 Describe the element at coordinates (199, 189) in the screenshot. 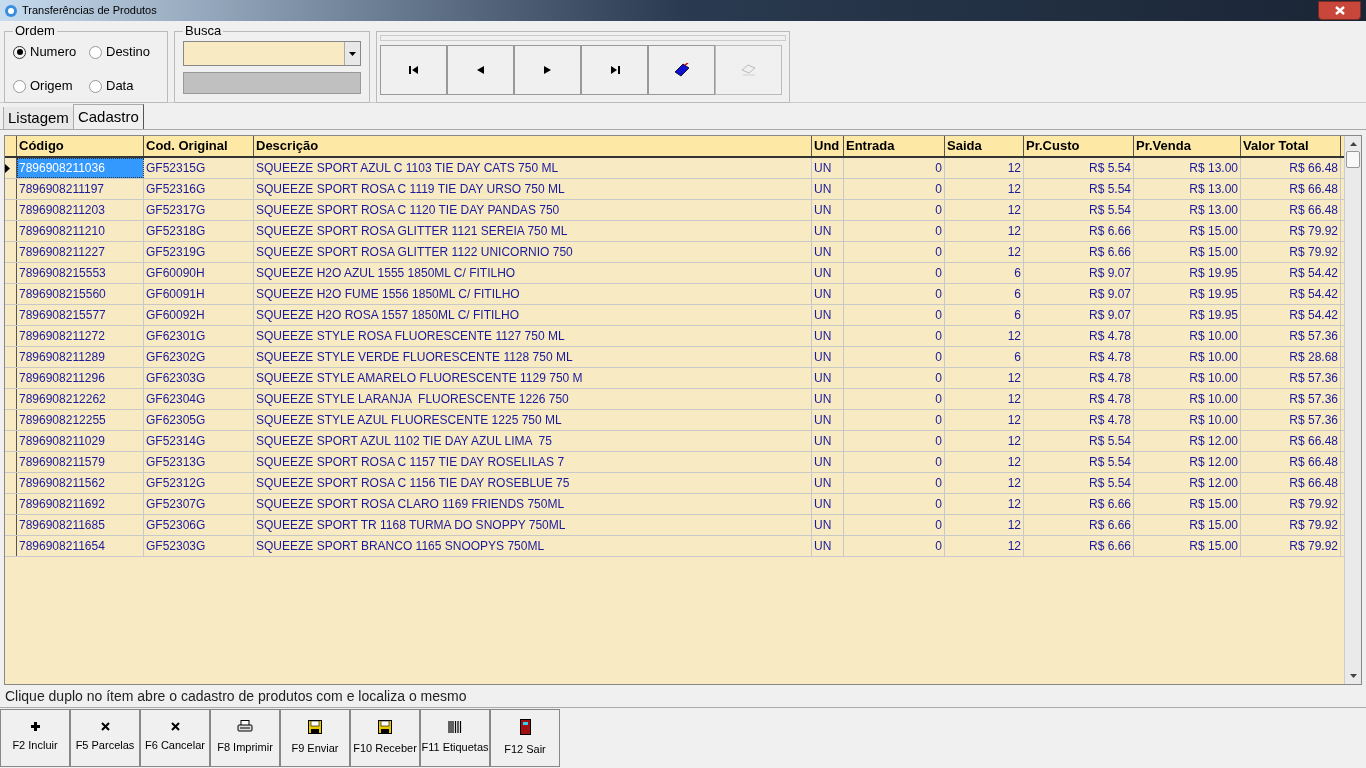

I see `table-cell: GF52316G` at that location.